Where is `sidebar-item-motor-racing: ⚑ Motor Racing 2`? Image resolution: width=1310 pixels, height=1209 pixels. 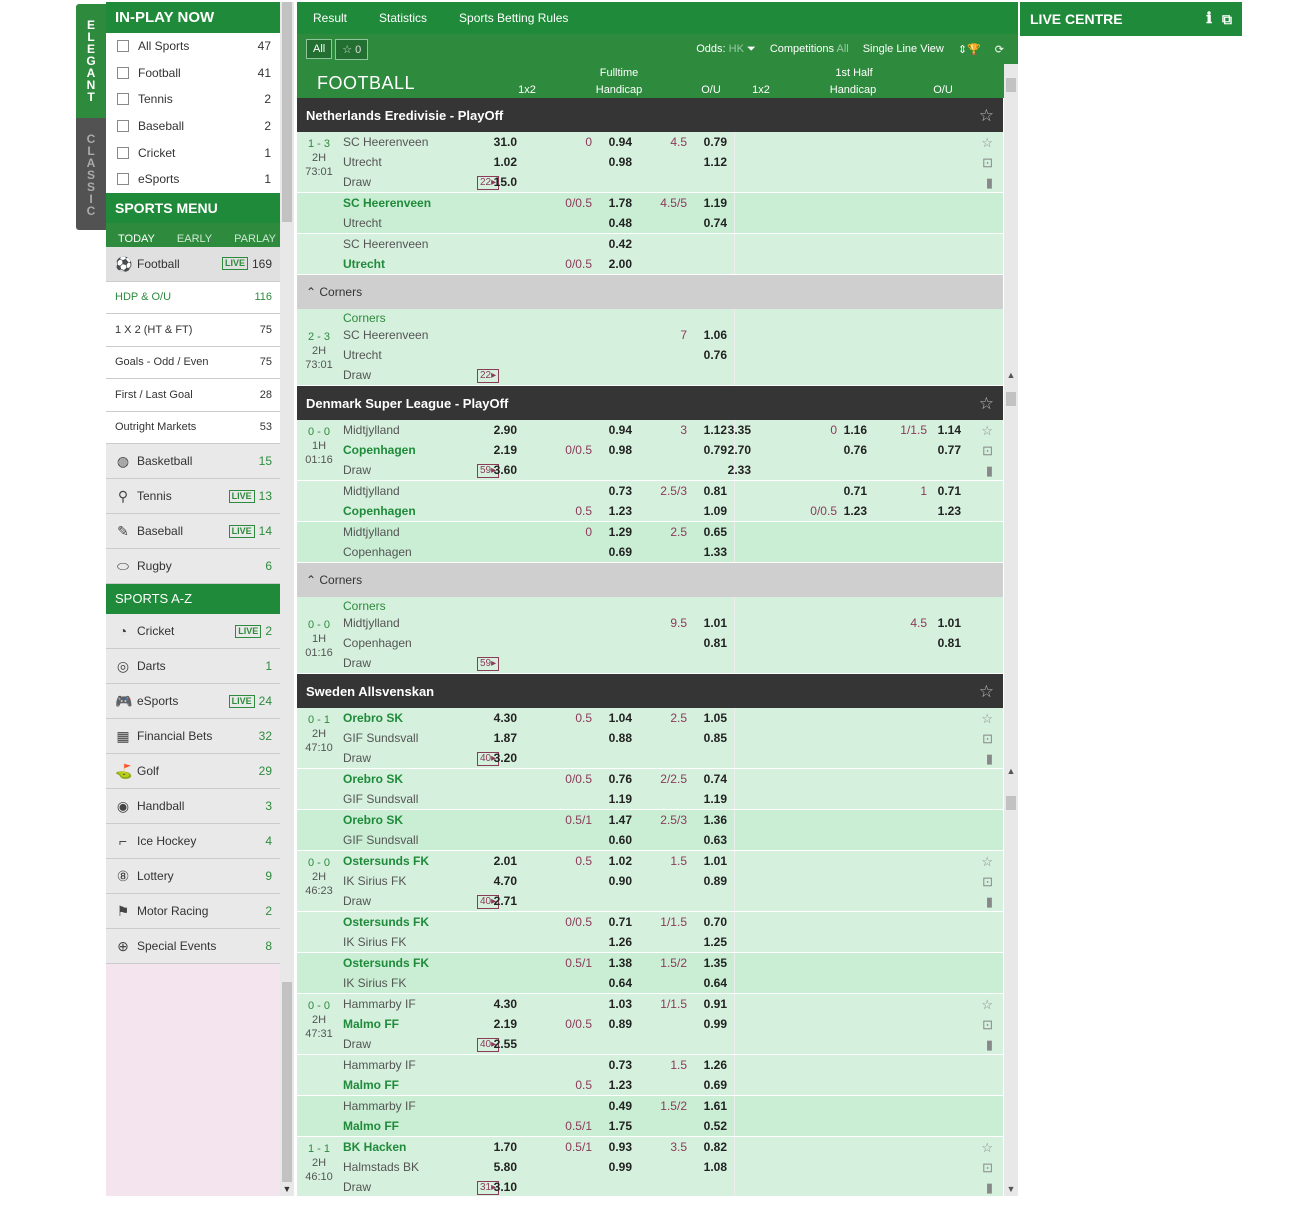 sidebar-item-motor-racing: ⚑ Motor Racing 2 is located at coordinates (193, 912).